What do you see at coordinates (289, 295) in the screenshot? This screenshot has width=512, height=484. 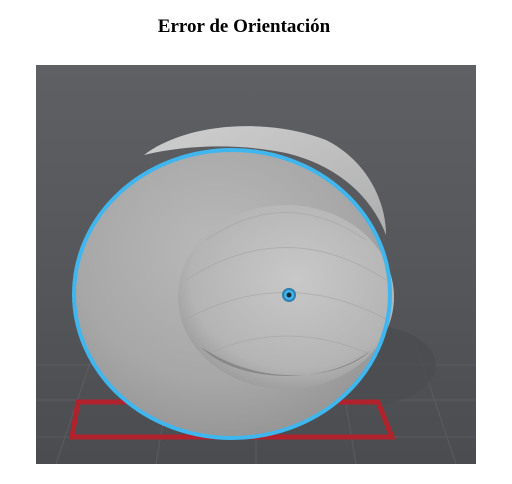 I see `pivot-point-icon` at bounding box center [289, 295].